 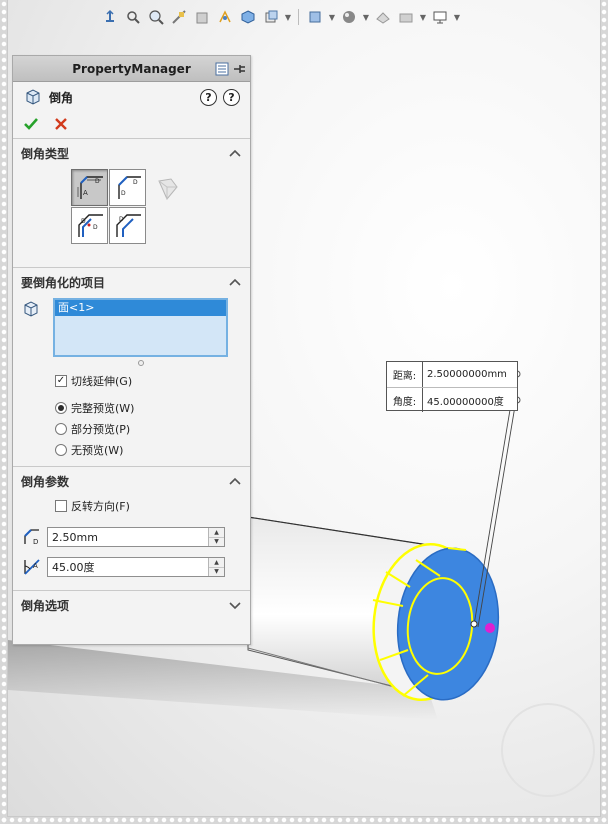 I want to click on view-orientation-icon, so click(x=225, y=17).